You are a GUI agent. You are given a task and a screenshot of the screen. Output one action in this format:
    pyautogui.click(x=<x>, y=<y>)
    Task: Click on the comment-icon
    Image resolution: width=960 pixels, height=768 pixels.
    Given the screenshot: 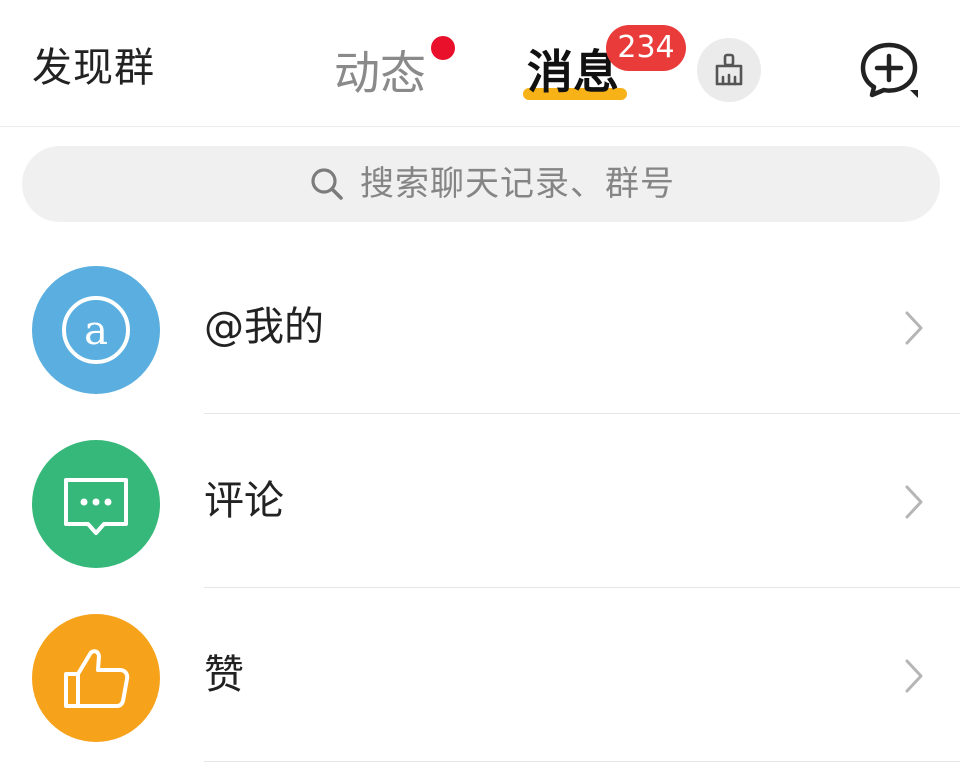 What is the action you would take?
    pyautogui.click(x=96, y=506)
    